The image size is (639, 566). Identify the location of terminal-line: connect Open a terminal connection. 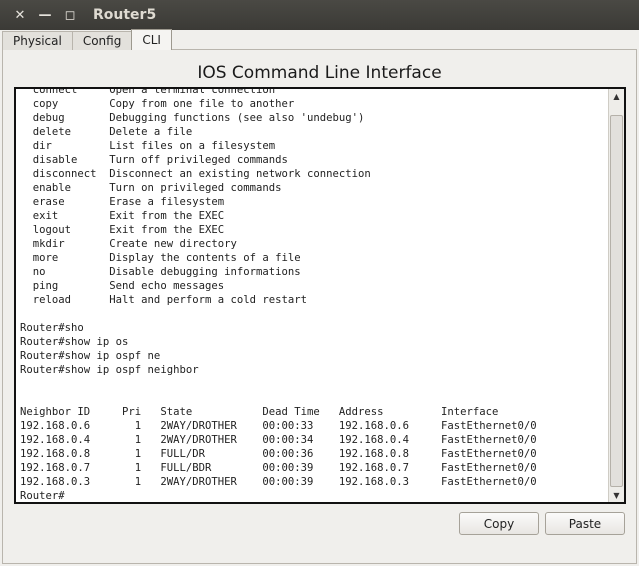
(148, 91).